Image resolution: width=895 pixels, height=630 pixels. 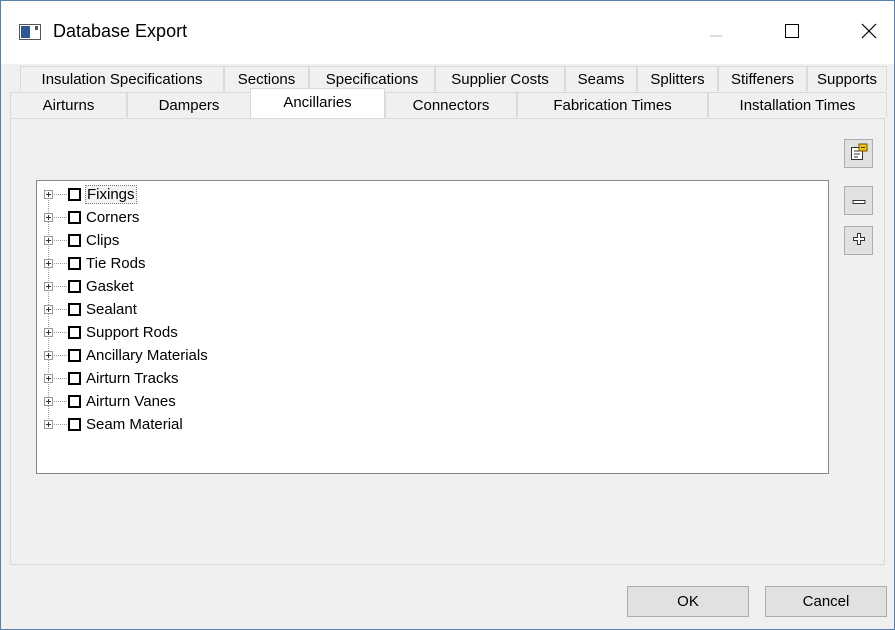 I want to click on expand-plus-icon, so click(x=859, y=241).